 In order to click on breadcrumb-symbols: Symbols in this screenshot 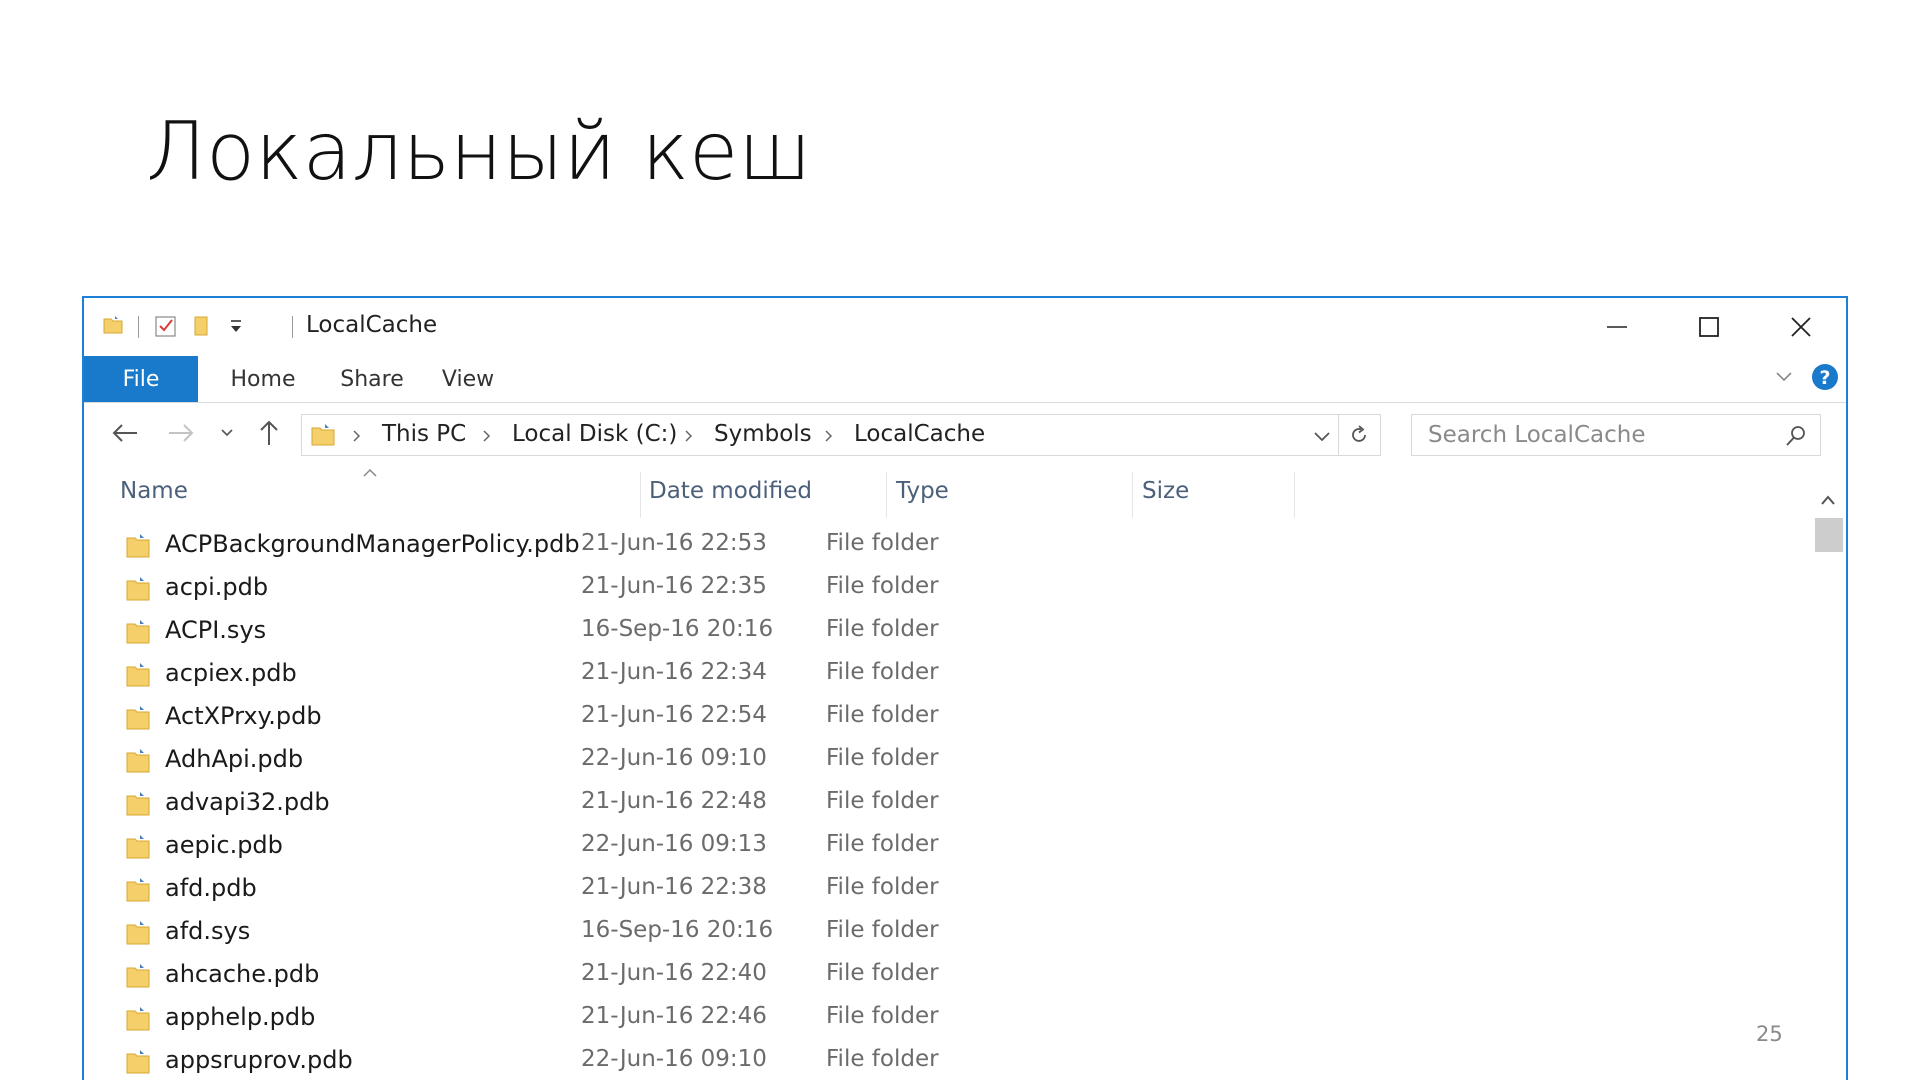, I will do `click(763, 434)`.